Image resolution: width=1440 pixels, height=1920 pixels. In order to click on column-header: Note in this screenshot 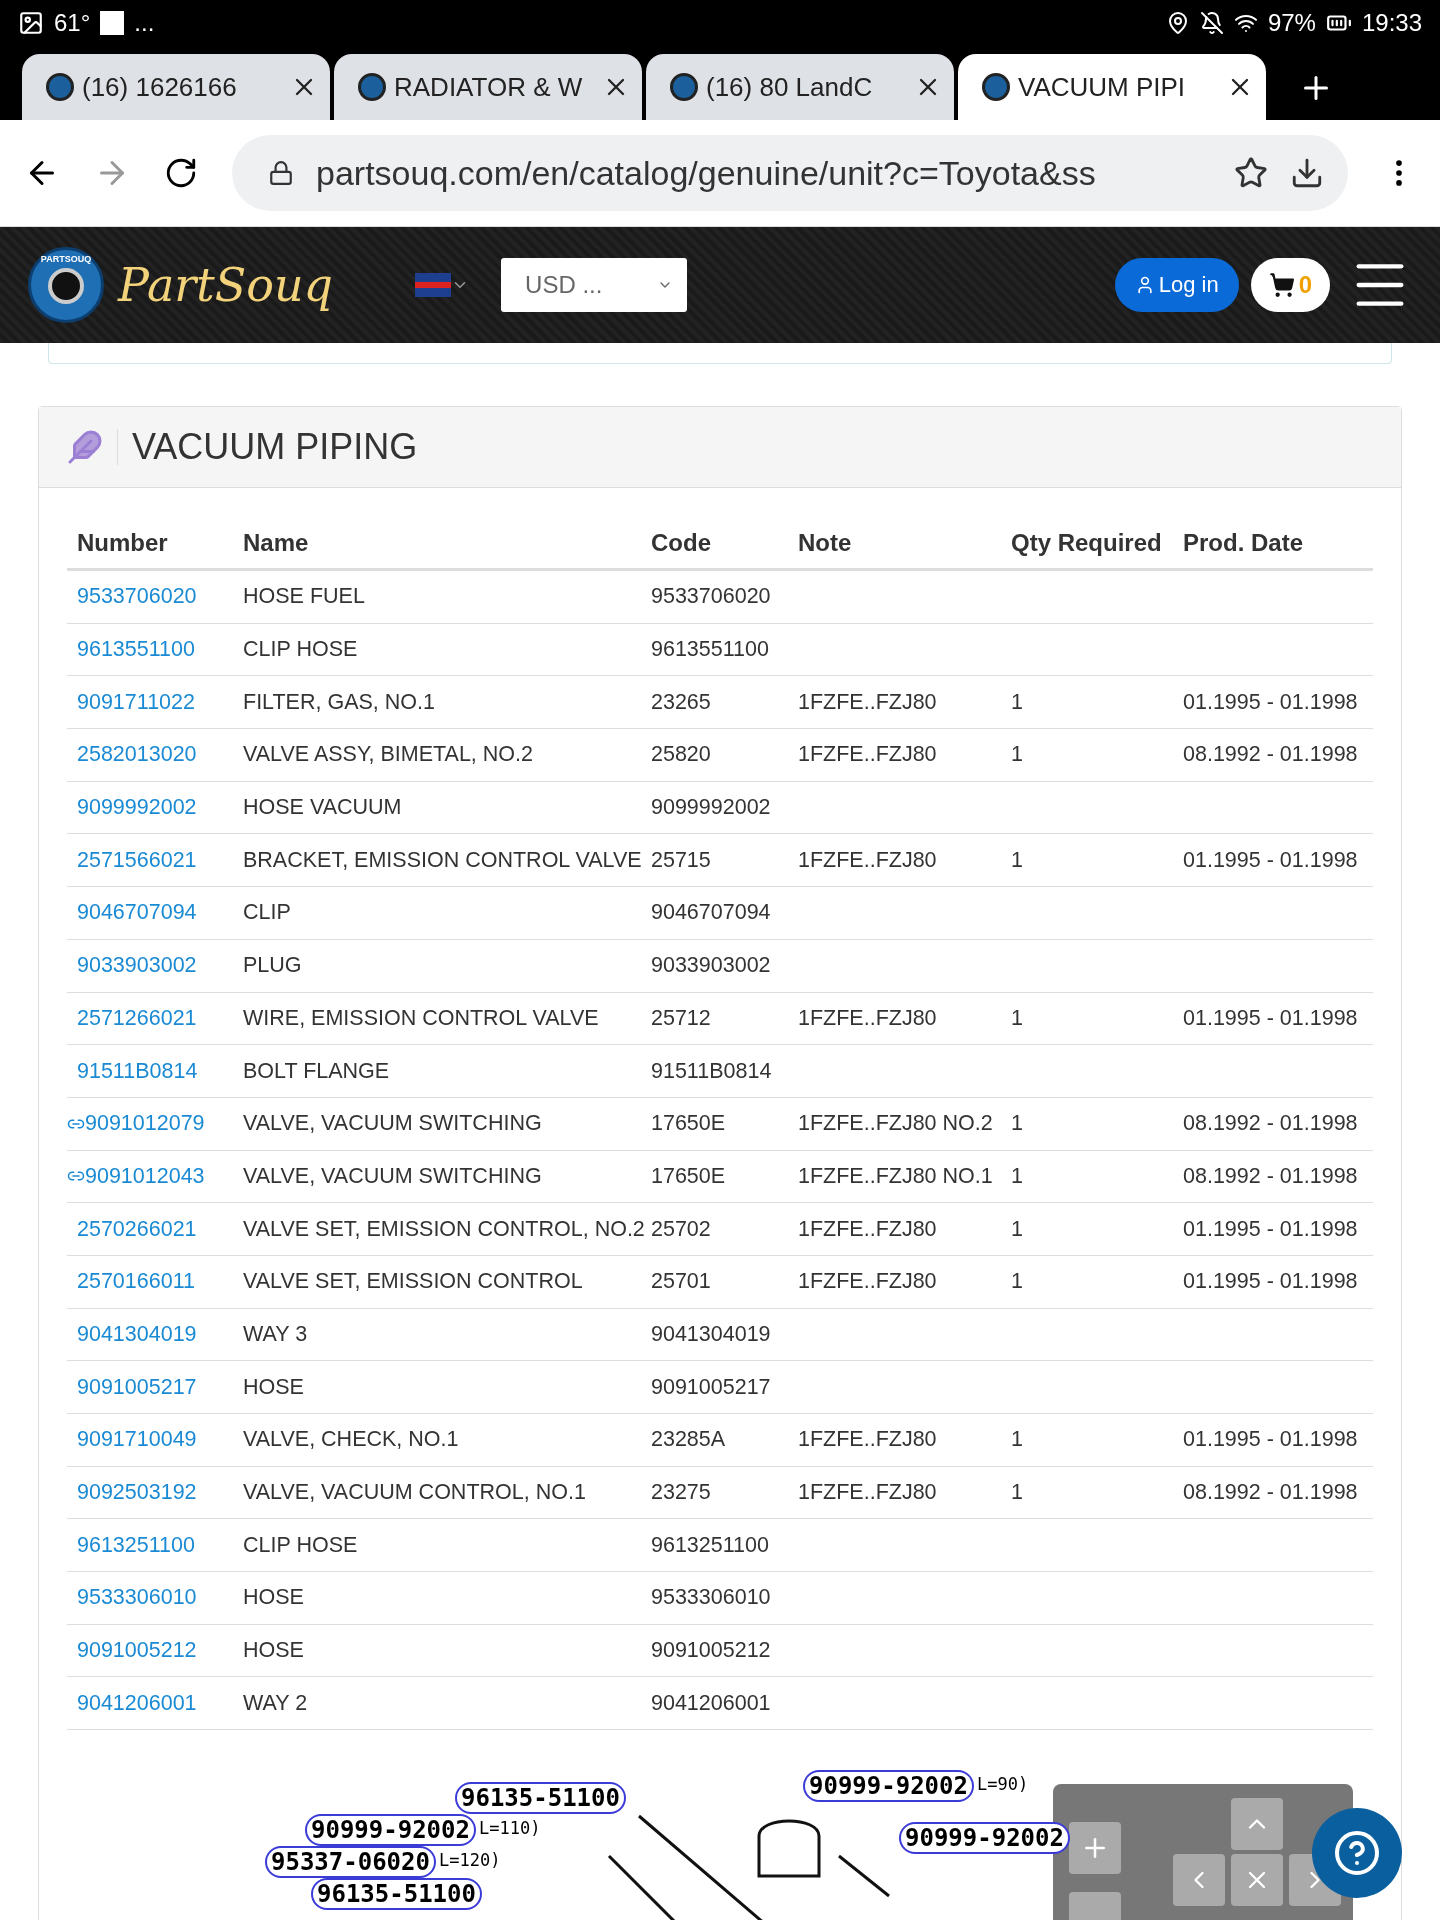, I will do `click(825, 543)`.